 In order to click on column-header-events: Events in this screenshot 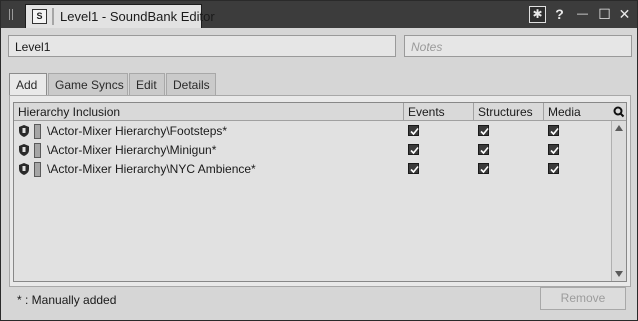, I will do `click(439, 112)`.